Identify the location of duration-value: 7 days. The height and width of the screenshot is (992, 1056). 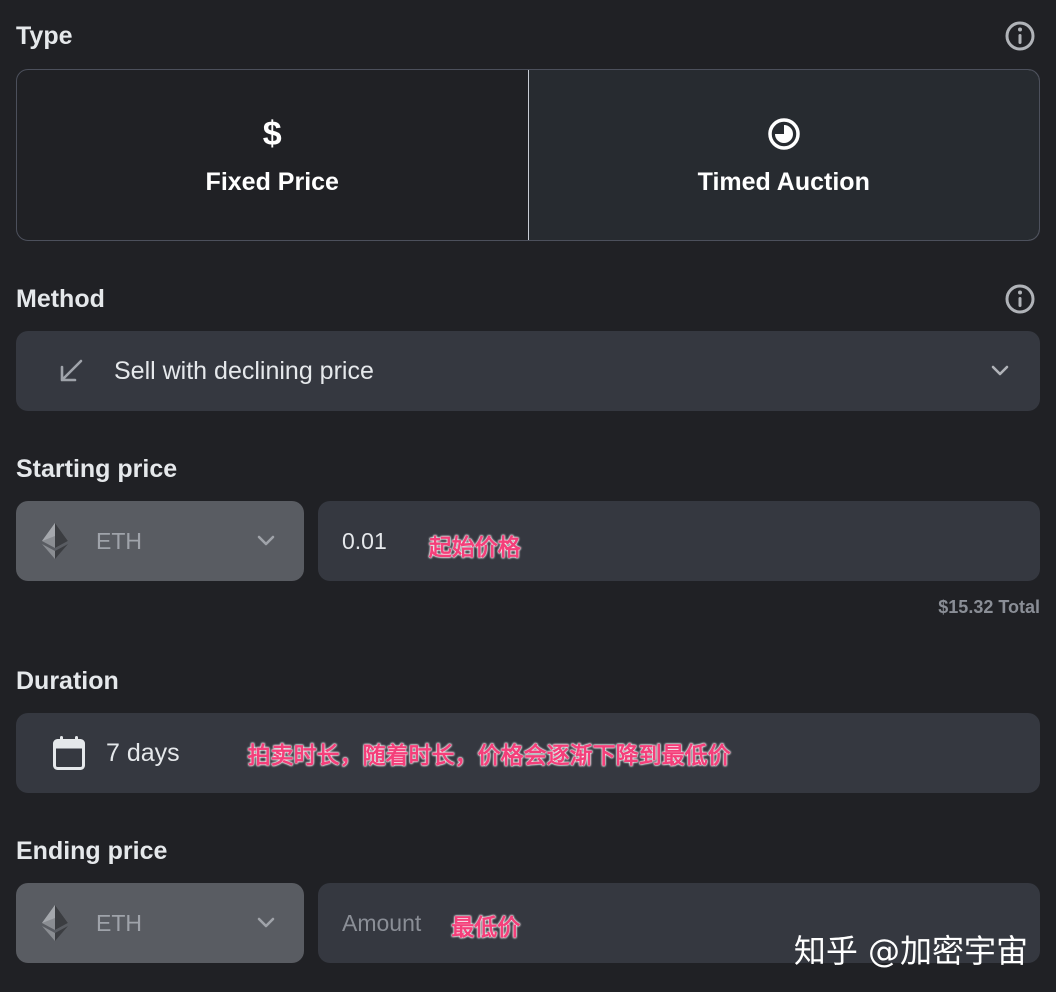
(143, 752).